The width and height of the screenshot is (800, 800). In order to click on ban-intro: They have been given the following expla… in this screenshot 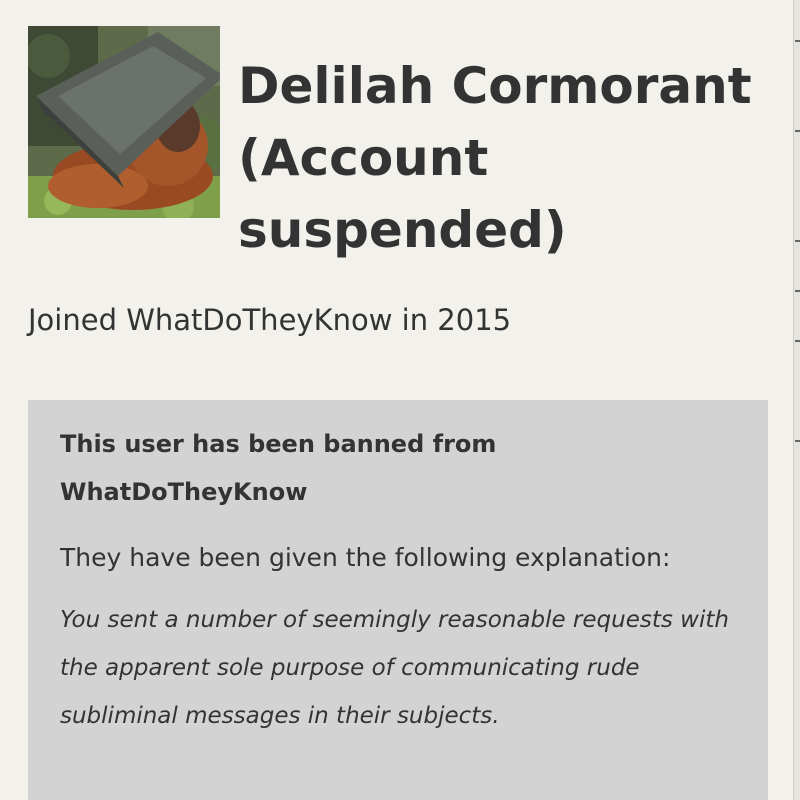, I will do `click(365, 557)`.